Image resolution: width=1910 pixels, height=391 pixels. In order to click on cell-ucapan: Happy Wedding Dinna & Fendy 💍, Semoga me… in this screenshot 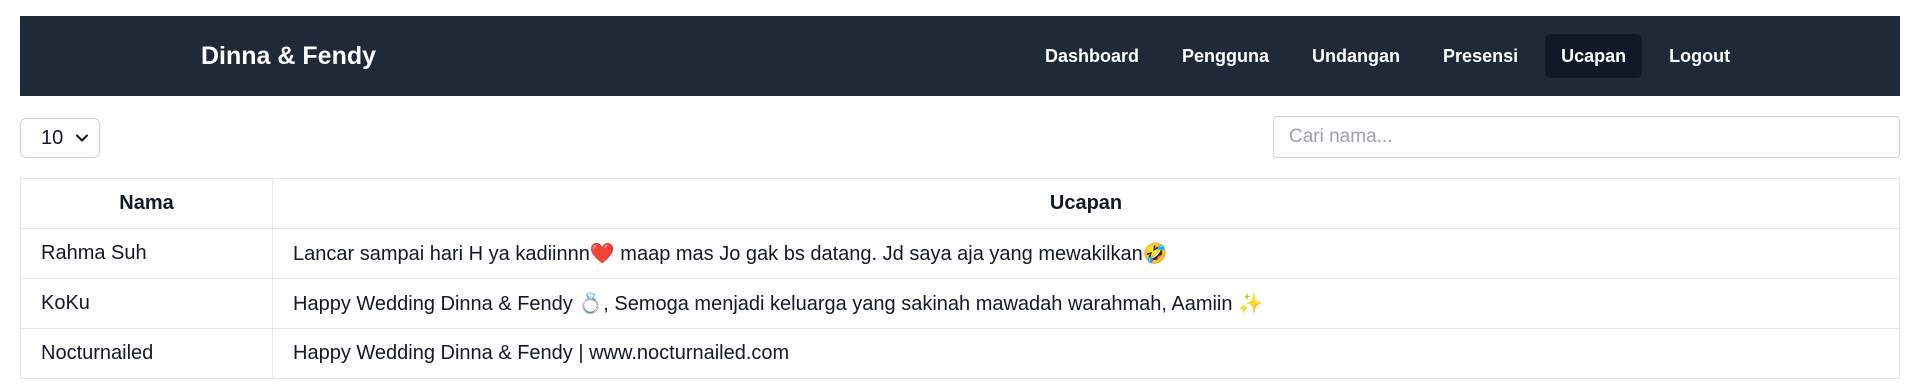, I will do `click(1086, 303)`.